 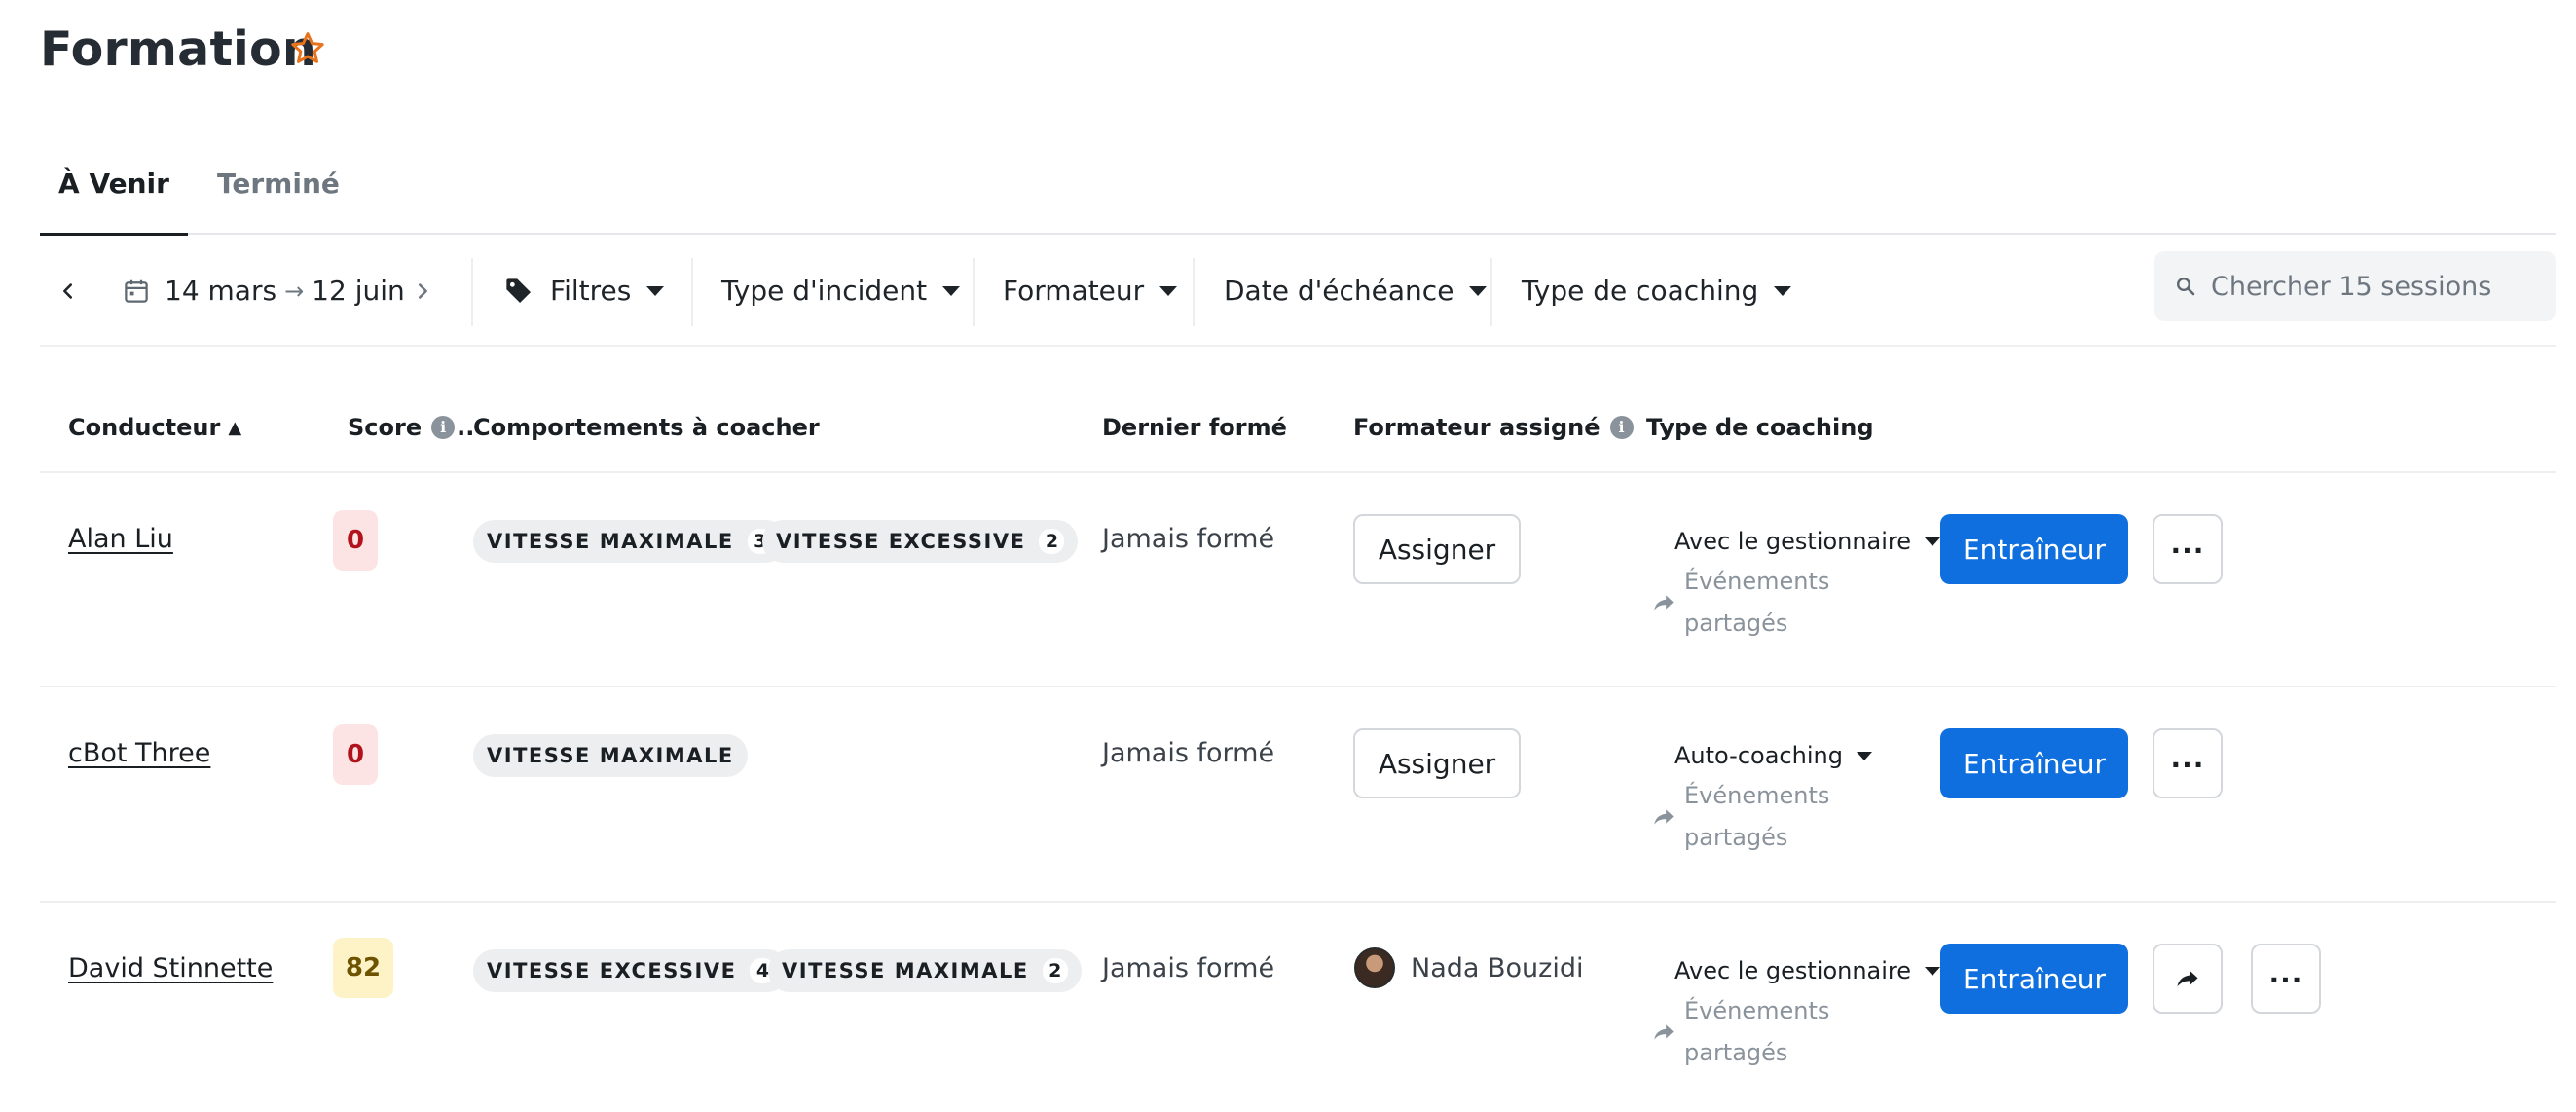 I want to click on assigned-trainer: Nada Bouzidi, so click(x=1468, y=967).